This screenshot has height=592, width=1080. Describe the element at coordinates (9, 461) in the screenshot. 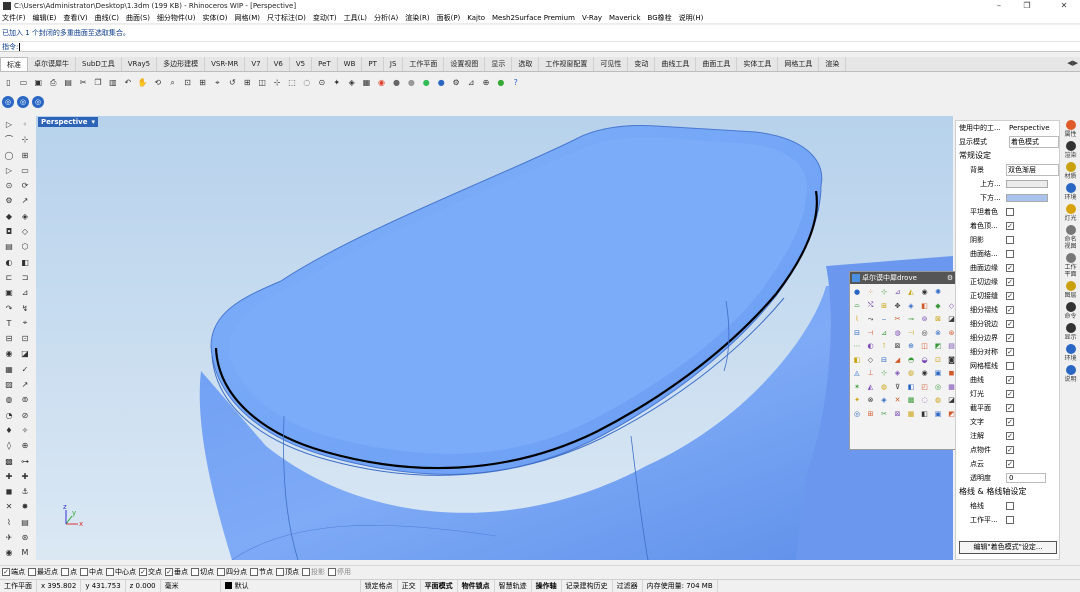

I see `tool-icon: ▩` at that location.